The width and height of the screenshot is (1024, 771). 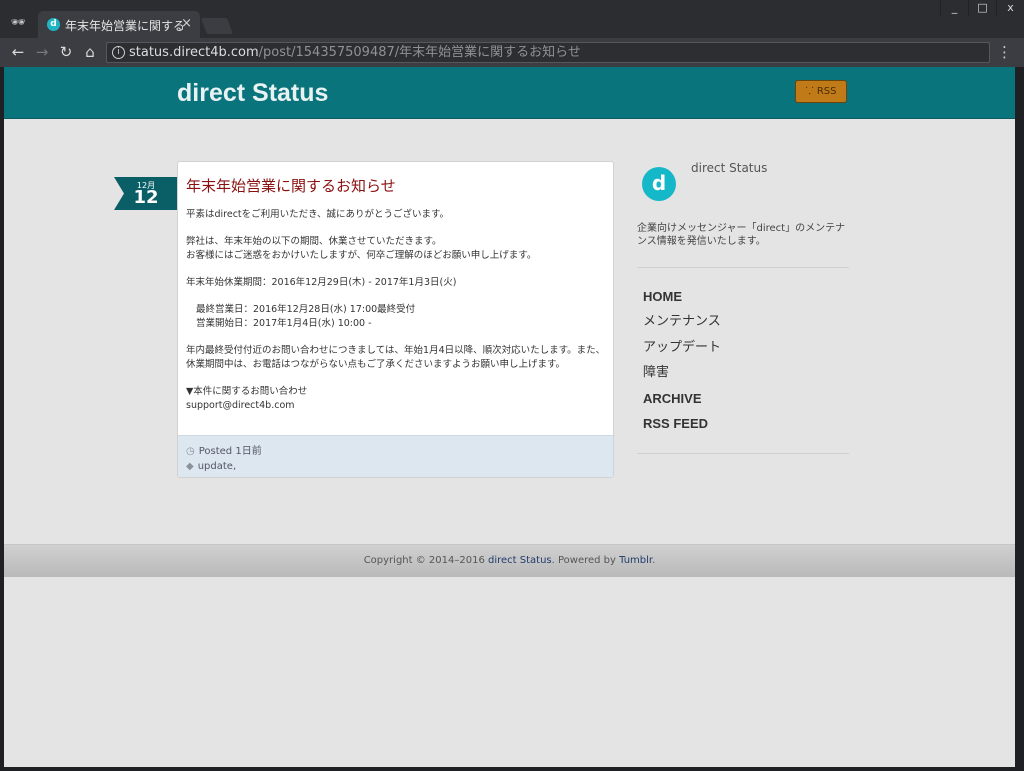 What do you see at coordinates (682, 350) in the screenshot?
I see `sidebar-item-update: アップデート` at bounding box center [682, 350].